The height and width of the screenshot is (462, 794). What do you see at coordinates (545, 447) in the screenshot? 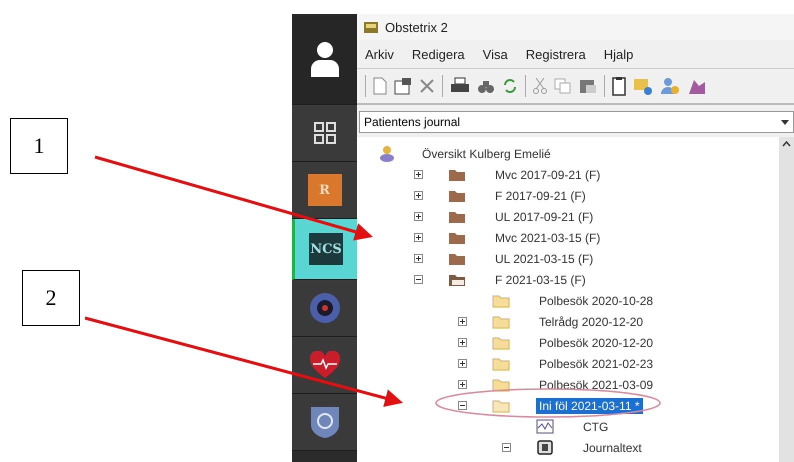
I see `book-icon` at bounding box center [545, 447].